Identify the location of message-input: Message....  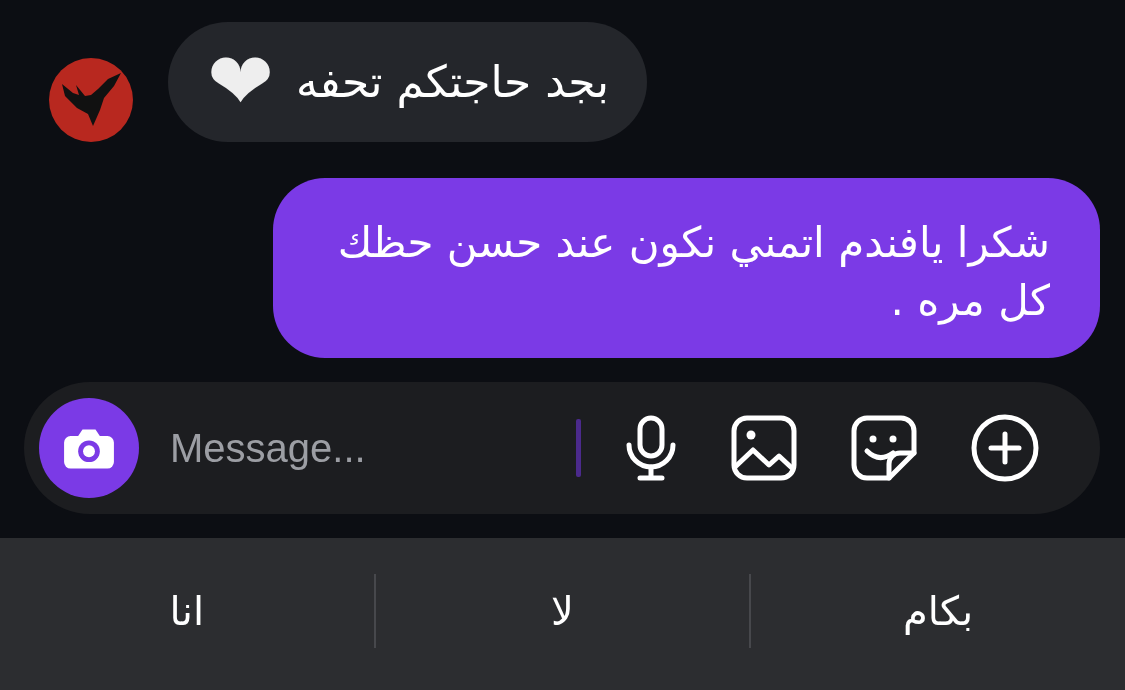
(368, 448).